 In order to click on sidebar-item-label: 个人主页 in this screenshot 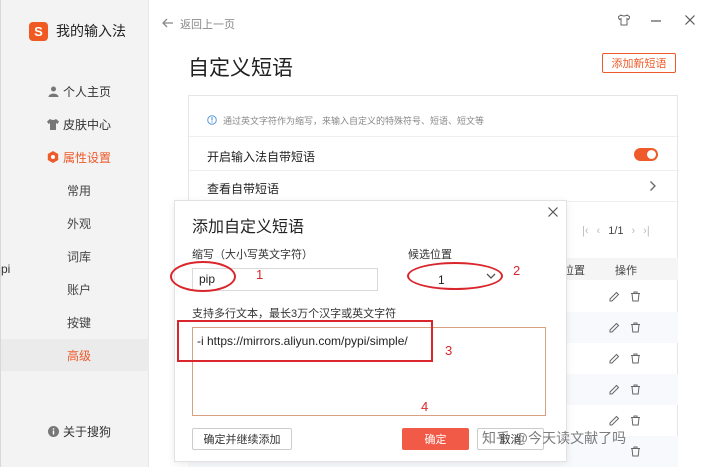, I will do `click(87, 91)`.